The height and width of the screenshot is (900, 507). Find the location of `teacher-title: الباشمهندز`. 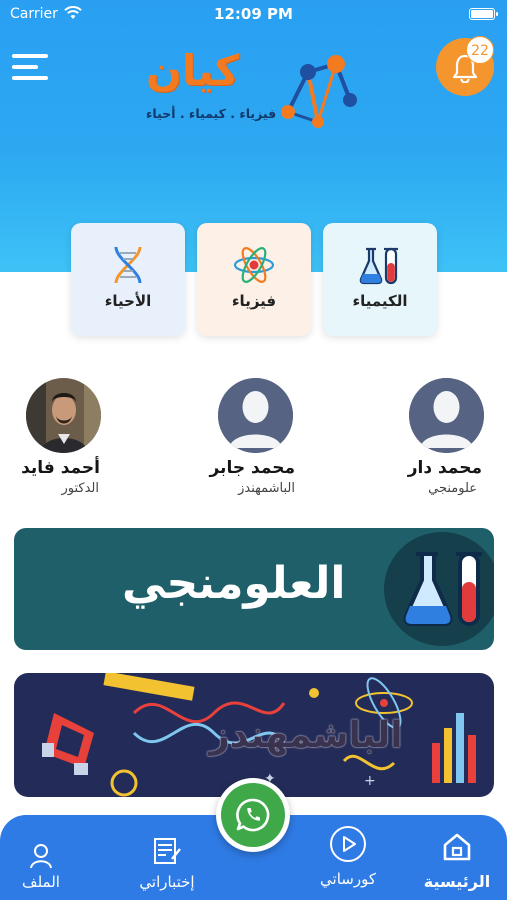

teacher-title: الباشمهندز is located at coordinates (266, 488).